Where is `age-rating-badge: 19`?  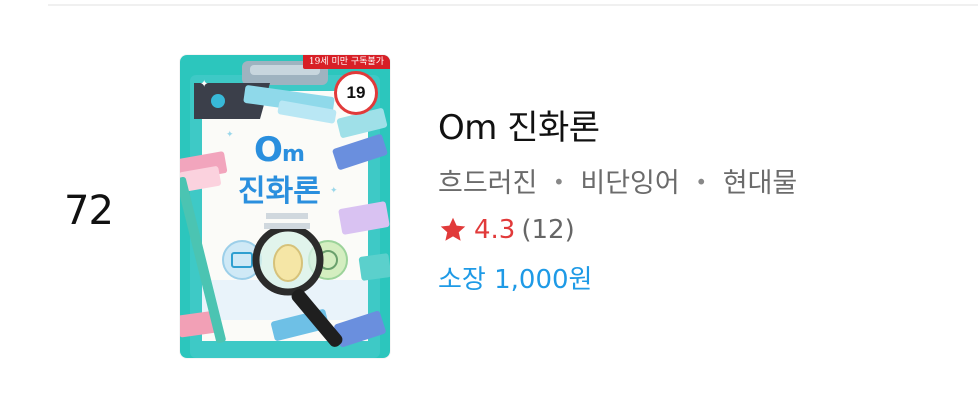
age-rating-badge: 19 is located at coordinates (356, 93).